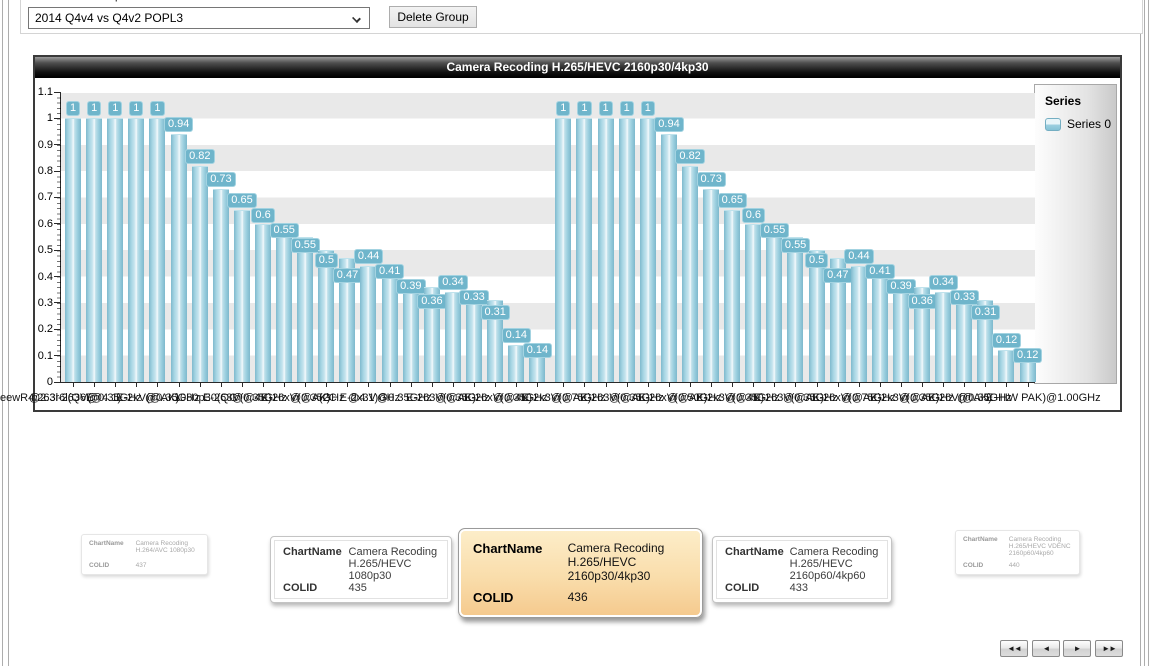 This screenshot has width=1150, height=666. Describe the element at coordinates (516, 336) in the screenshot. I see `bar-value-label: 0.14` at that location.